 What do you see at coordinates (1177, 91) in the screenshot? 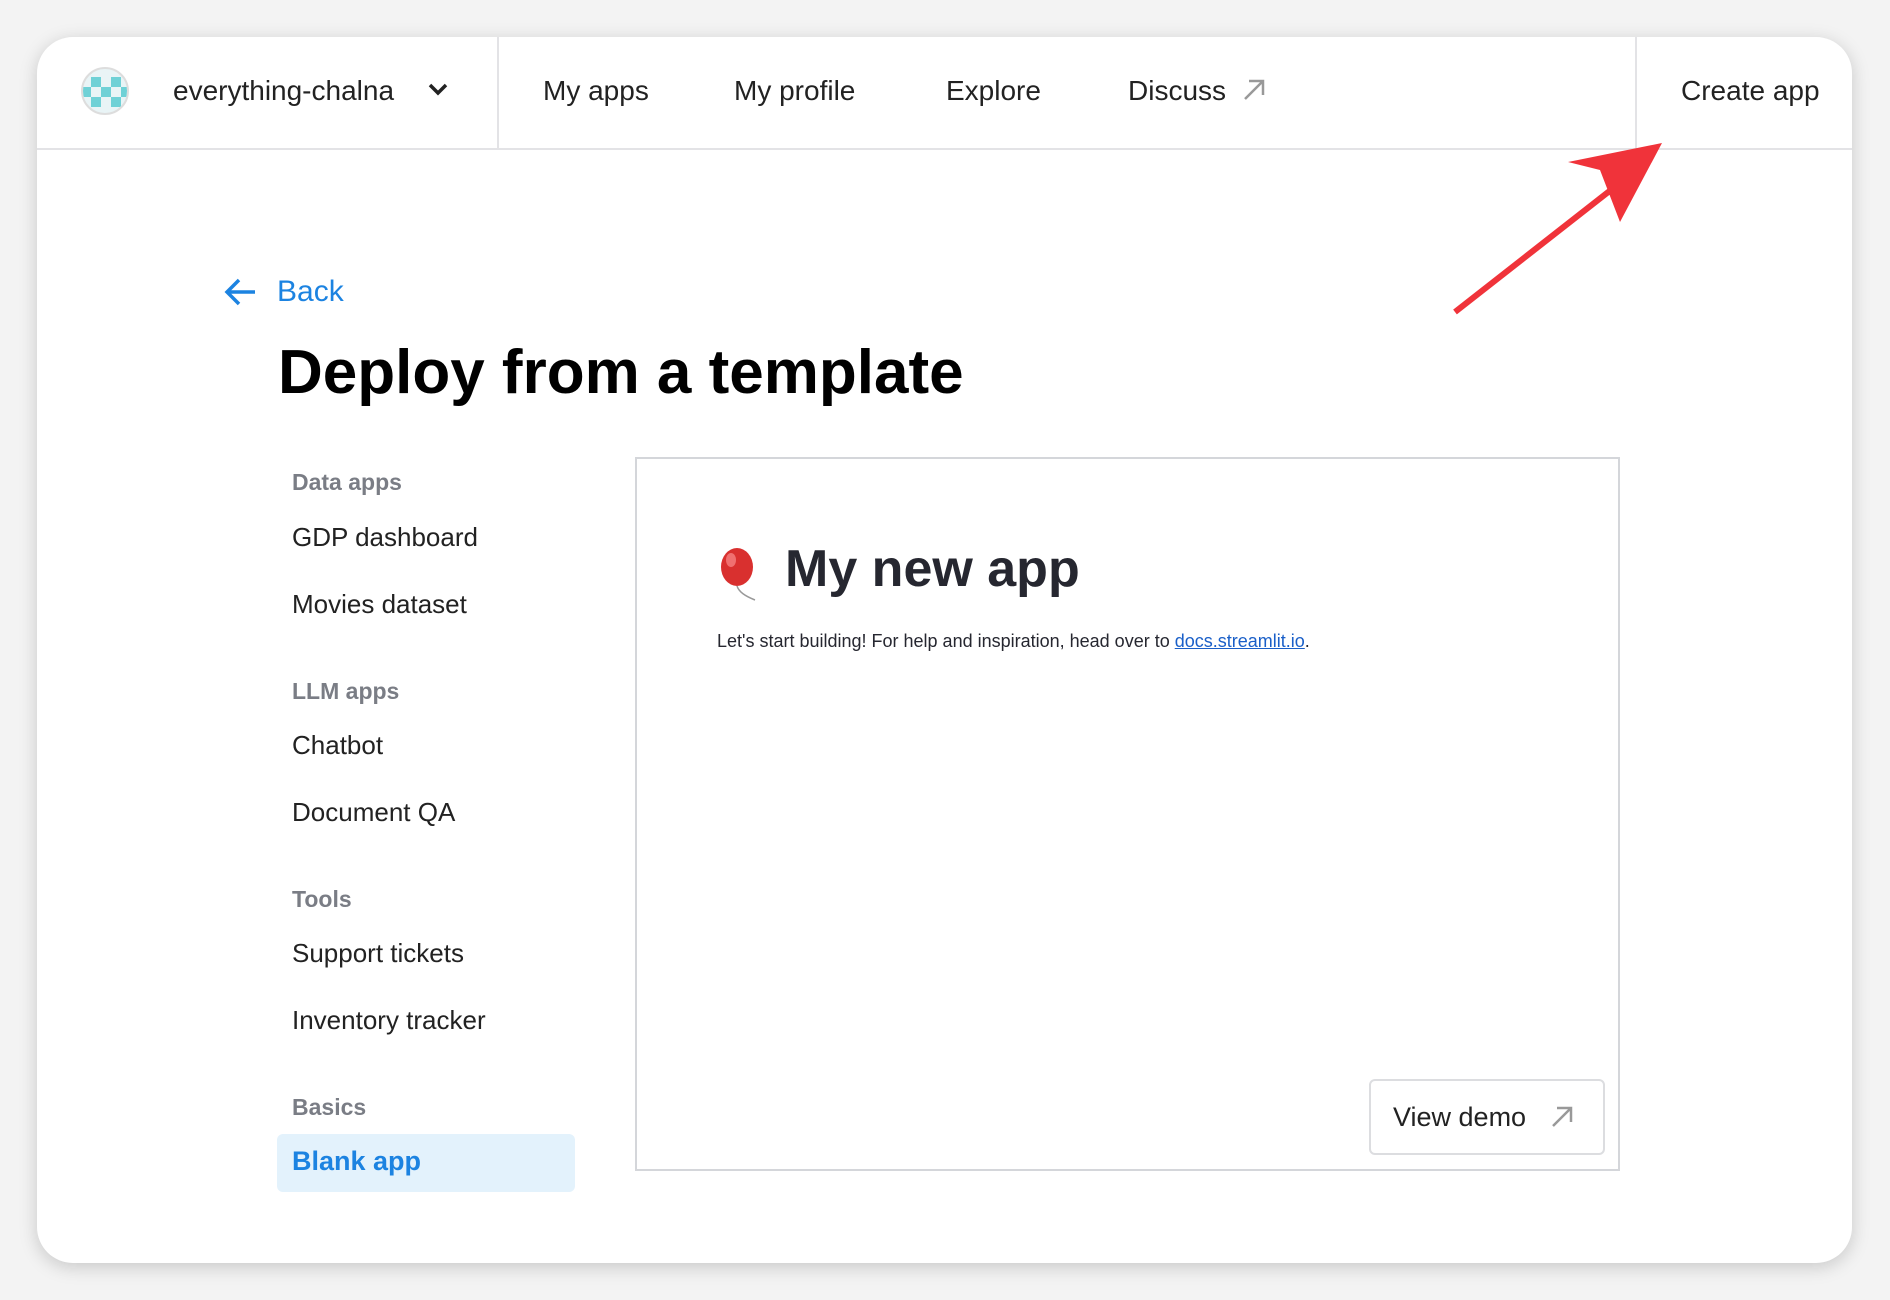
I see `nav-discuss: Discuss` at bounding box center [1177, 91].